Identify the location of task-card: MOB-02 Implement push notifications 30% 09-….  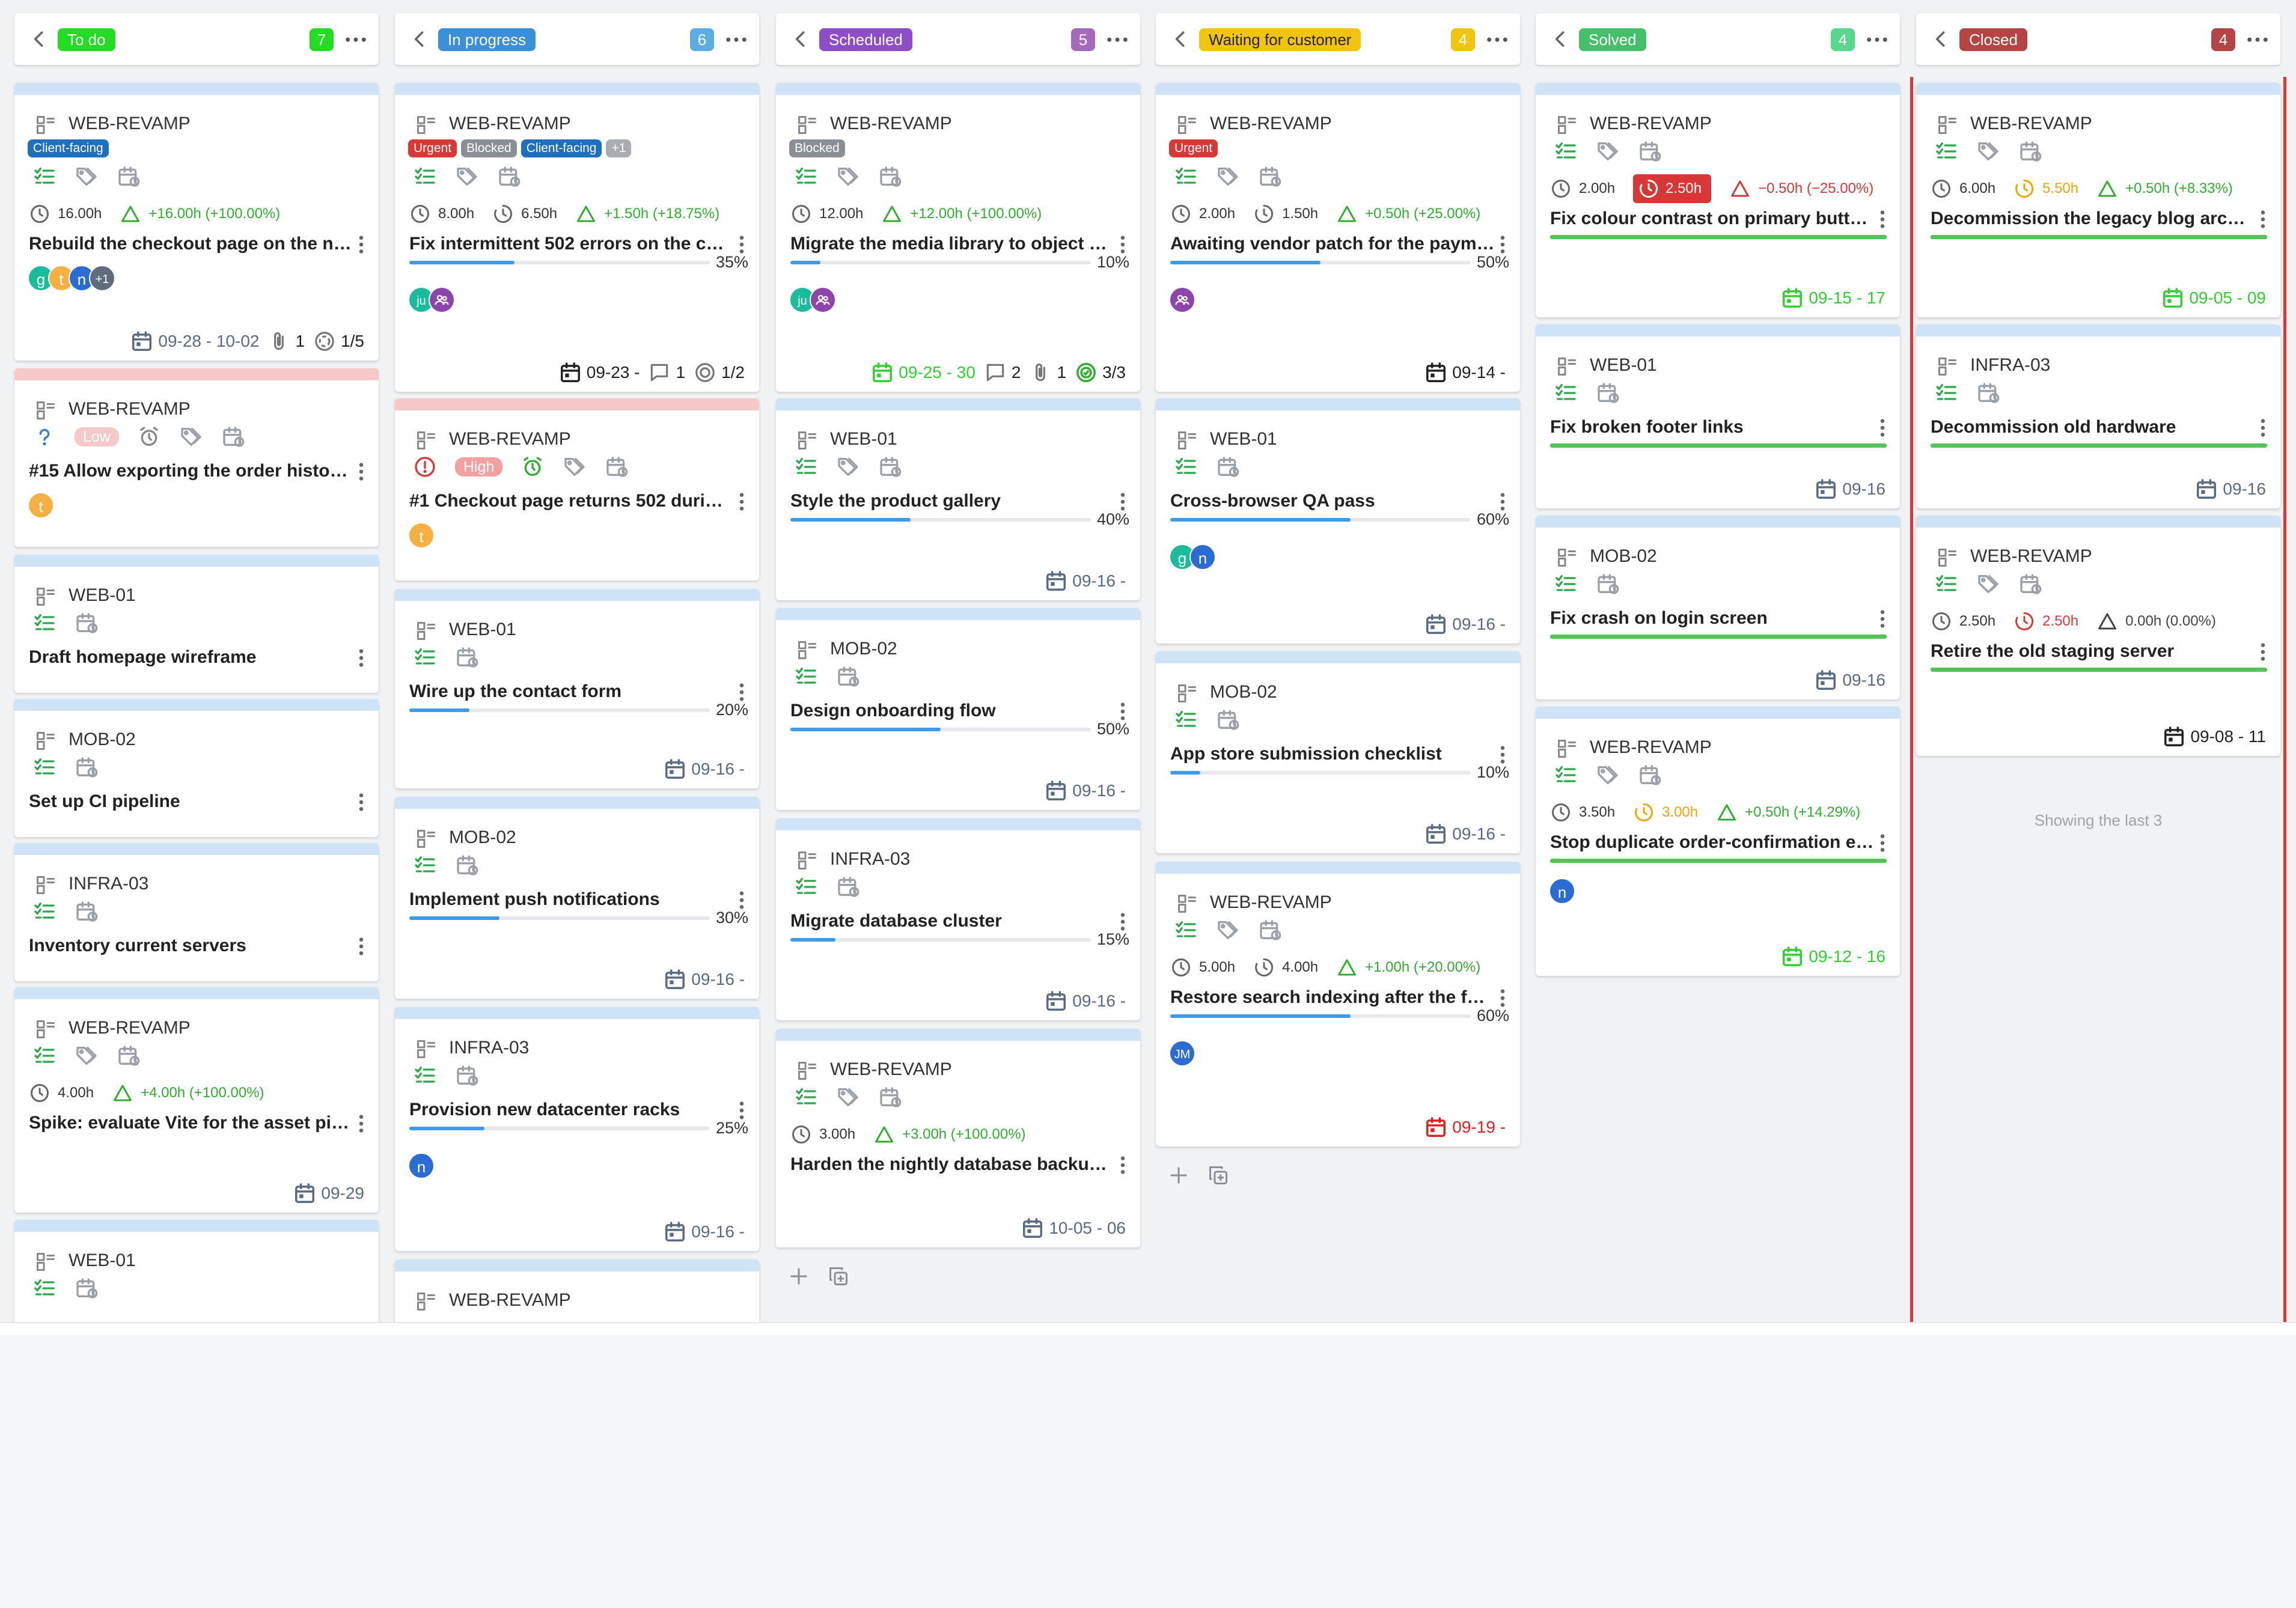
(577, 898).